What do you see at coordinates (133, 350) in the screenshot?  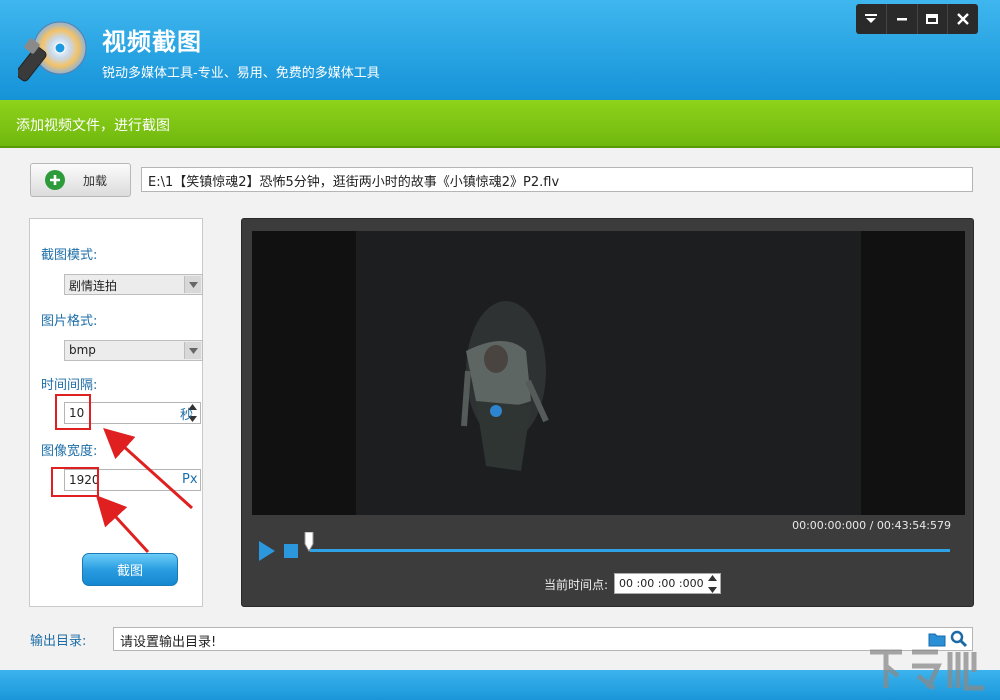 I see `format-select: bmp` at bounding box center [133, 350].